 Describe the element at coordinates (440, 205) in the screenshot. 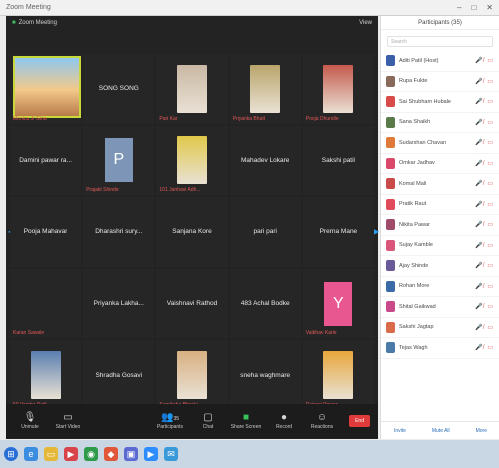

I see `participant-row: Pratik Raut 🎤̸ ▭` at that location.